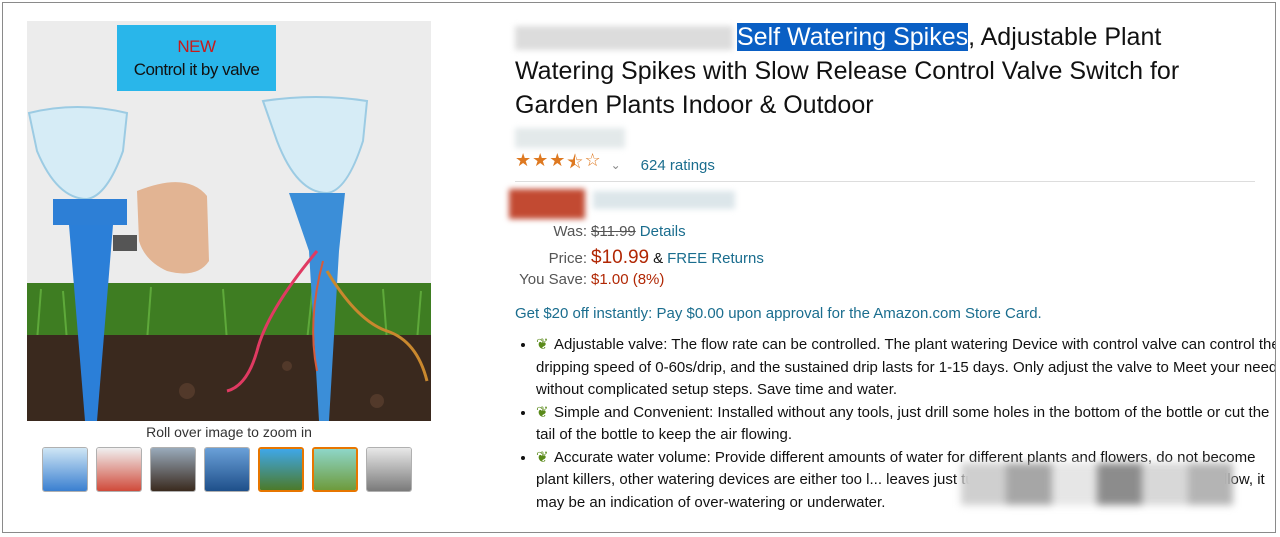 The image size is (1280, 537). I want to click on star-rating: ★ ★ ★ ⯪ ☆, so click(558, 165).